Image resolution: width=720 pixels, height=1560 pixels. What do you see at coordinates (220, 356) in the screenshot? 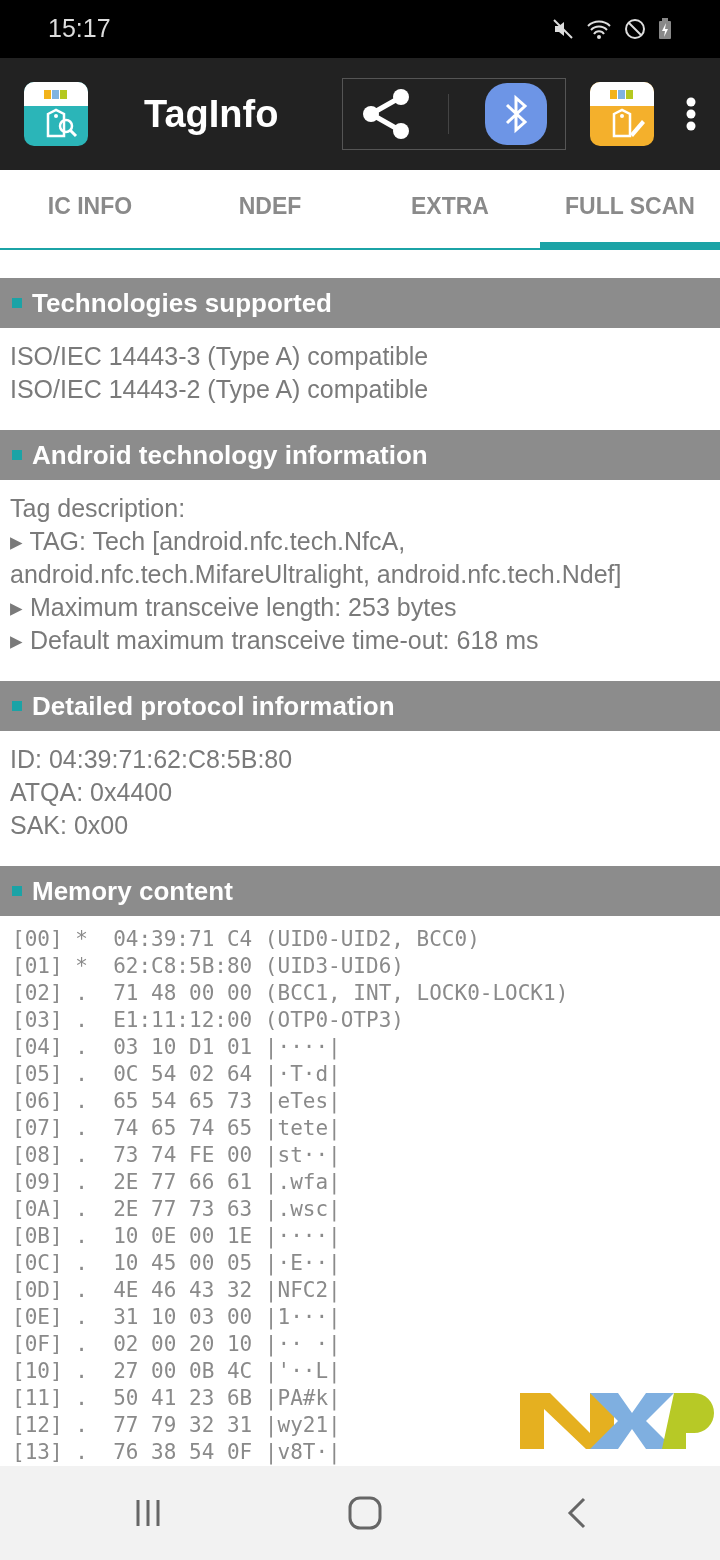
I see `info-line: ISO/IEC 14443-3 (Type A) compatible` at bounding box center [220, 356].